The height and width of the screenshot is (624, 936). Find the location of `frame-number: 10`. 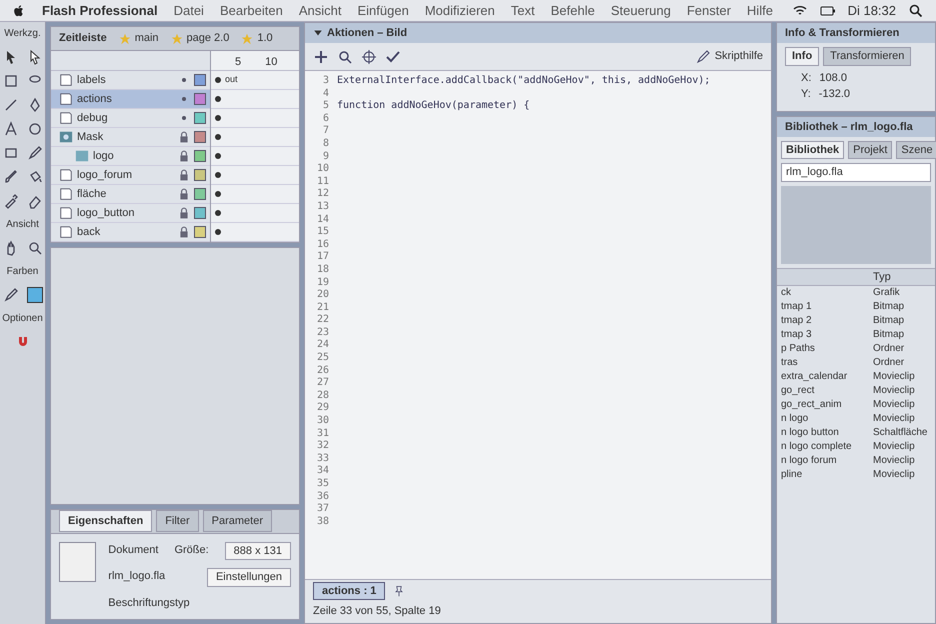

frame-number: 10 is located at coordinates (271, 62).